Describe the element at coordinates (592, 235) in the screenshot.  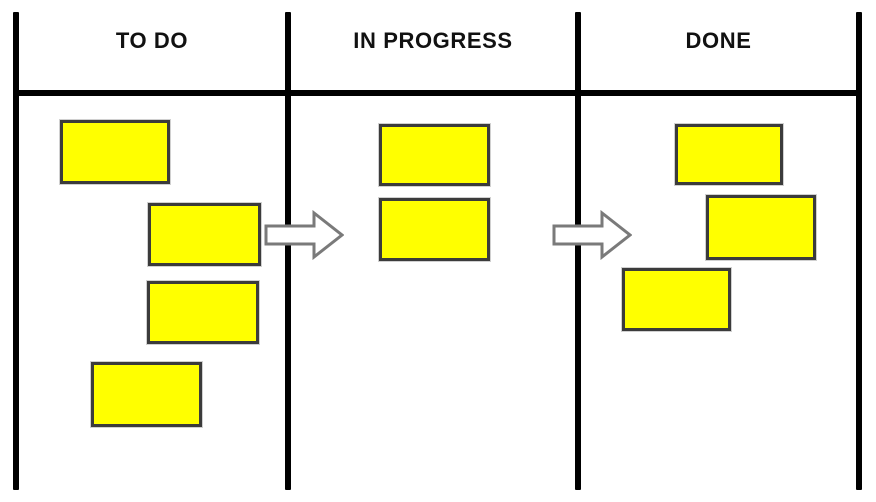
I see `arrow-inprogress-to-done` at that location.